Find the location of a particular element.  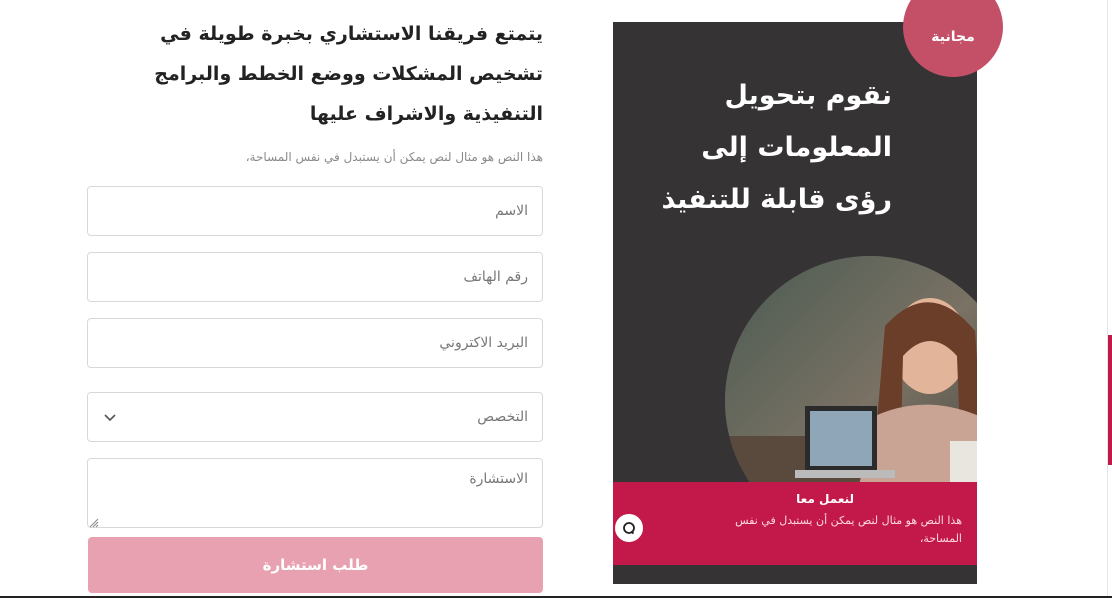

scrollbar-track is located at coordinates (1107, 299).